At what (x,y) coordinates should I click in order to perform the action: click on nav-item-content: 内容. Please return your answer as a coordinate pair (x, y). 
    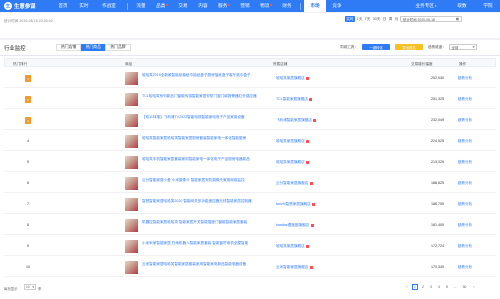
    Looking at the image, I should click on (203, 6).